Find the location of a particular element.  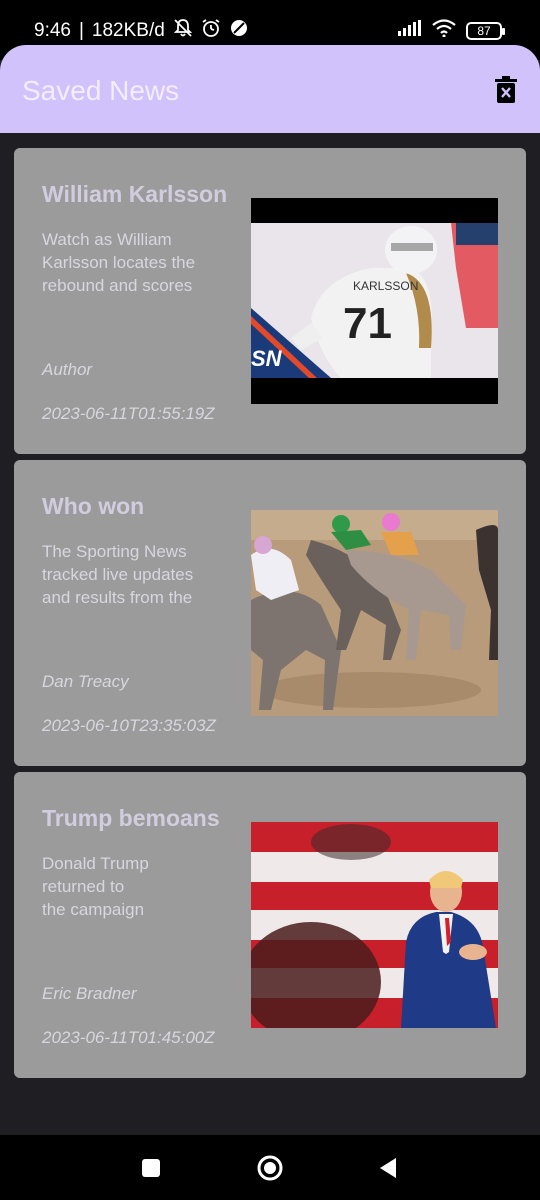

article-date: 2023-06-11T01:45:00Z is located at coordinates (128, 1037).